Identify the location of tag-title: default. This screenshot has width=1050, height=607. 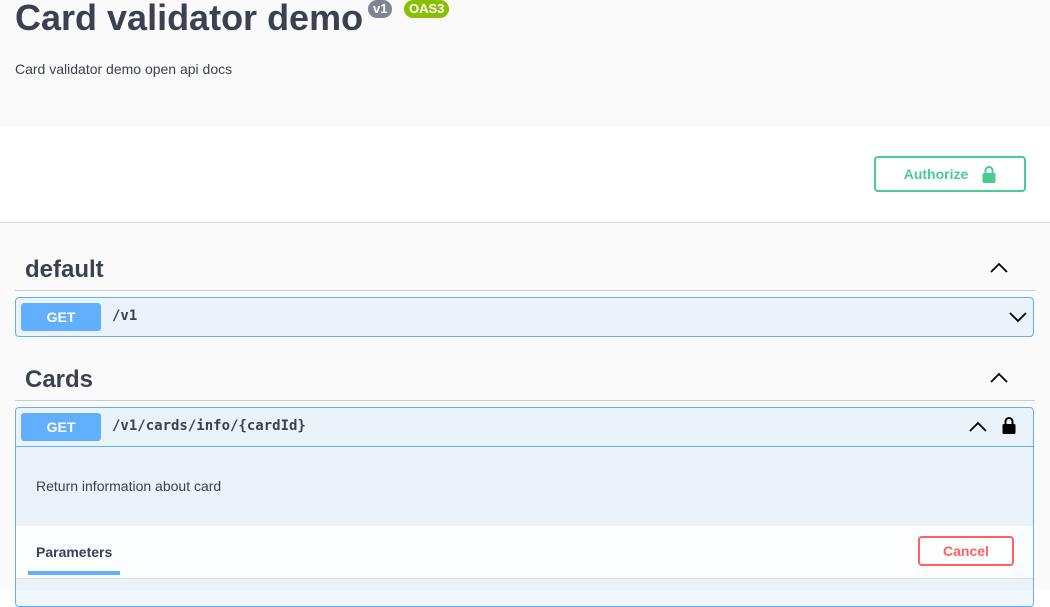
(64, 269).